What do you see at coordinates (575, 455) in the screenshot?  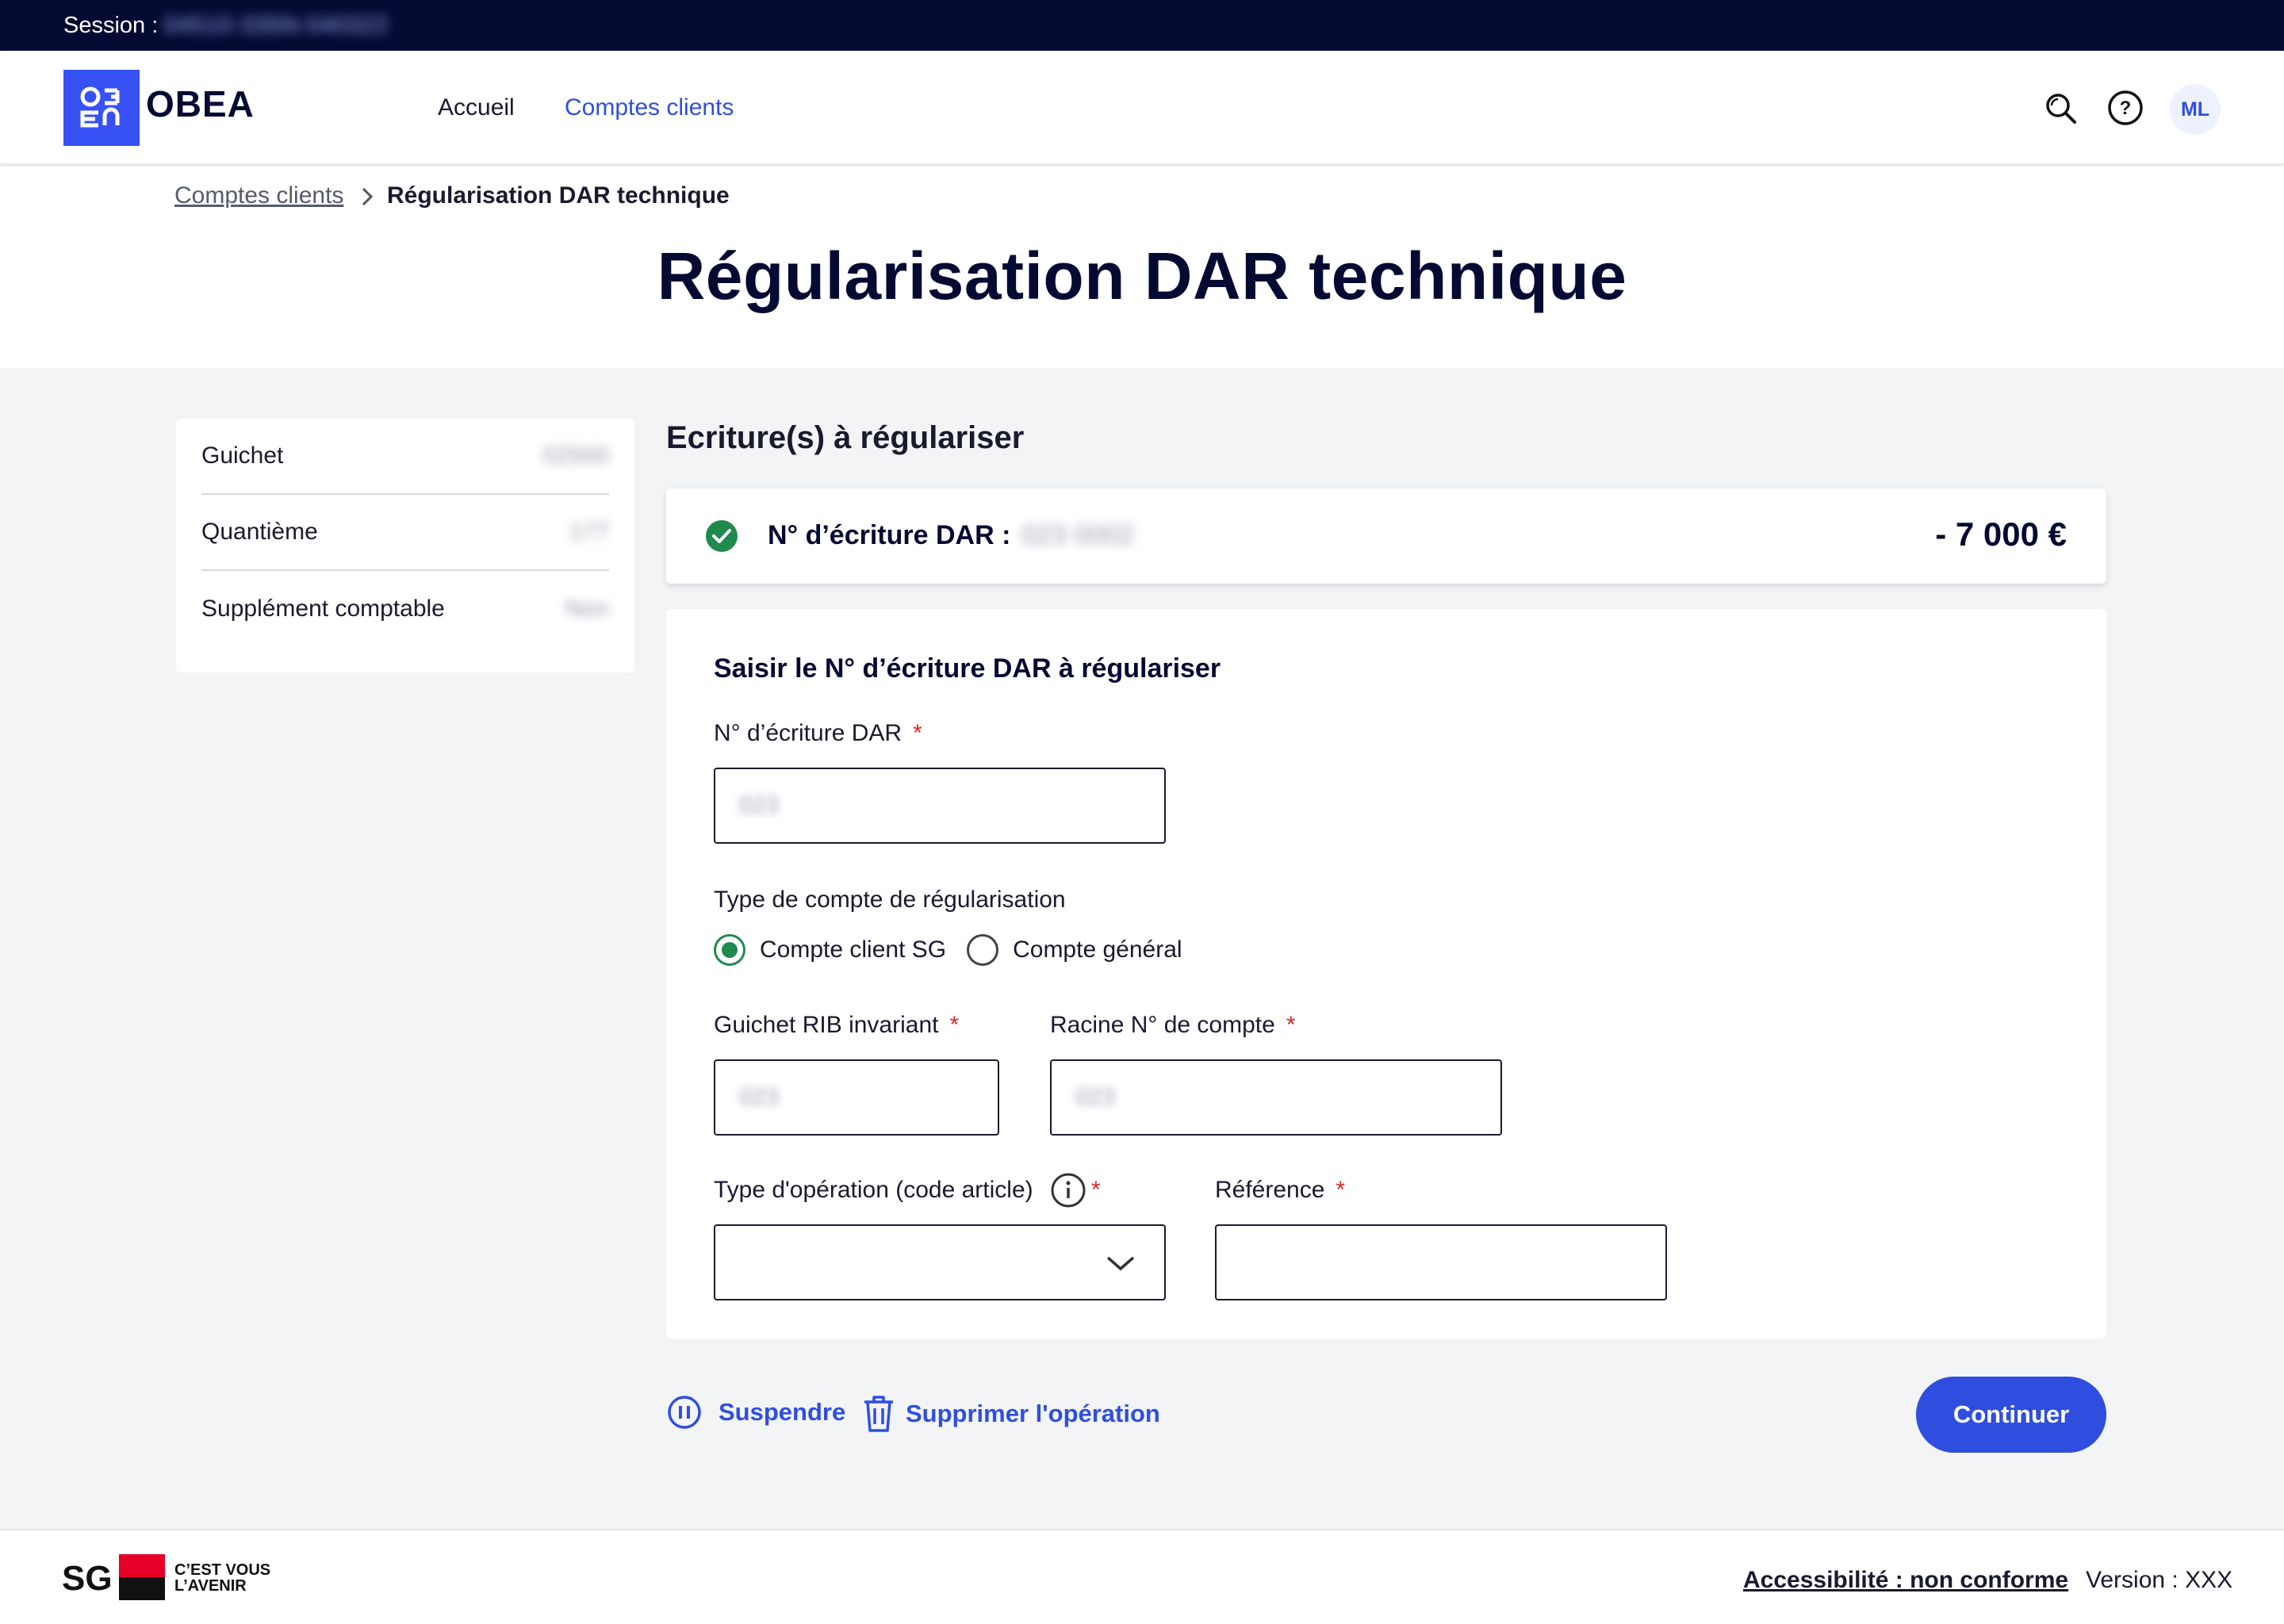 I see `summary-value: 02500` at bounding box center [575, 455].